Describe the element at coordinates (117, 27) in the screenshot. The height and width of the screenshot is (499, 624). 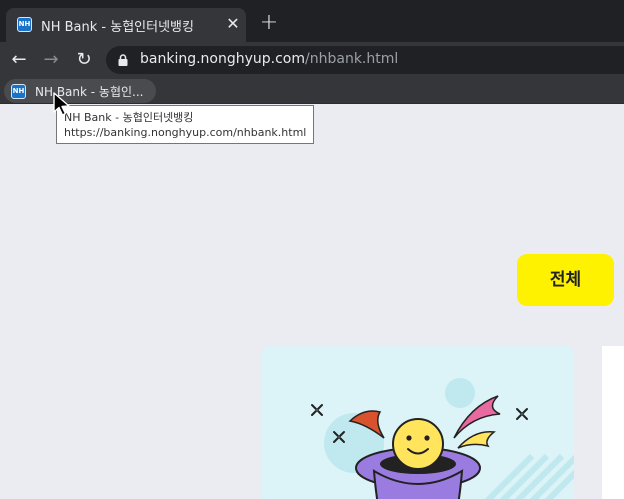
I see `tab-title: NH Bank - 농협인터넷뱅킹` at that location.